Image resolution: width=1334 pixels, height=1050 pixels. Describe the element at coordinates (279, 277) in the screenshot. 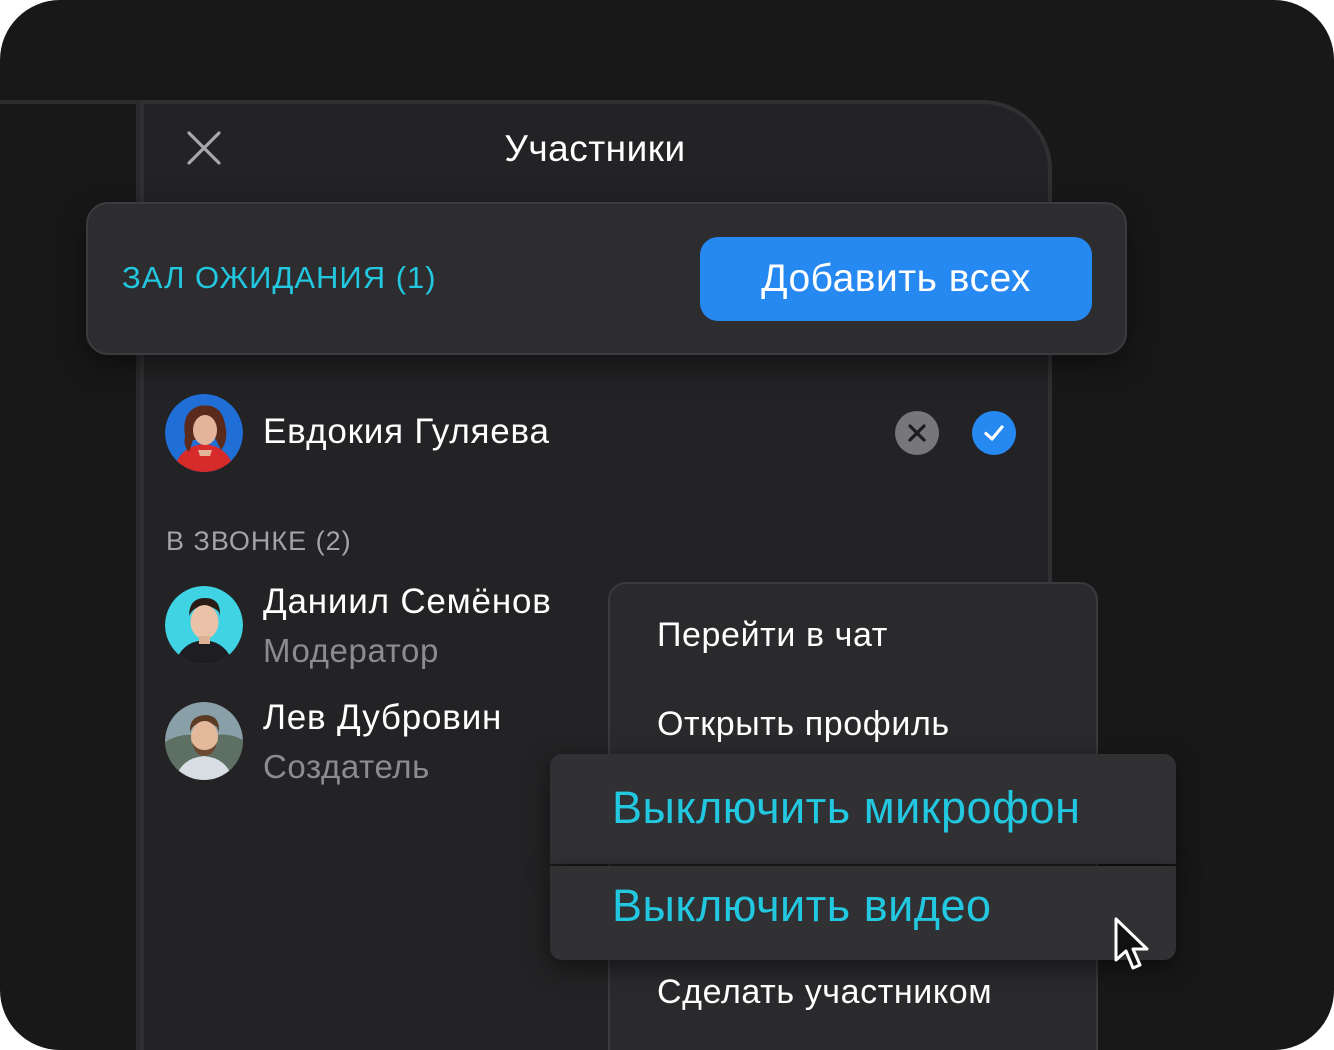

I see `waiting-room-label: ЗАЛ ОЖИДАНИЯ (1)` at that location.